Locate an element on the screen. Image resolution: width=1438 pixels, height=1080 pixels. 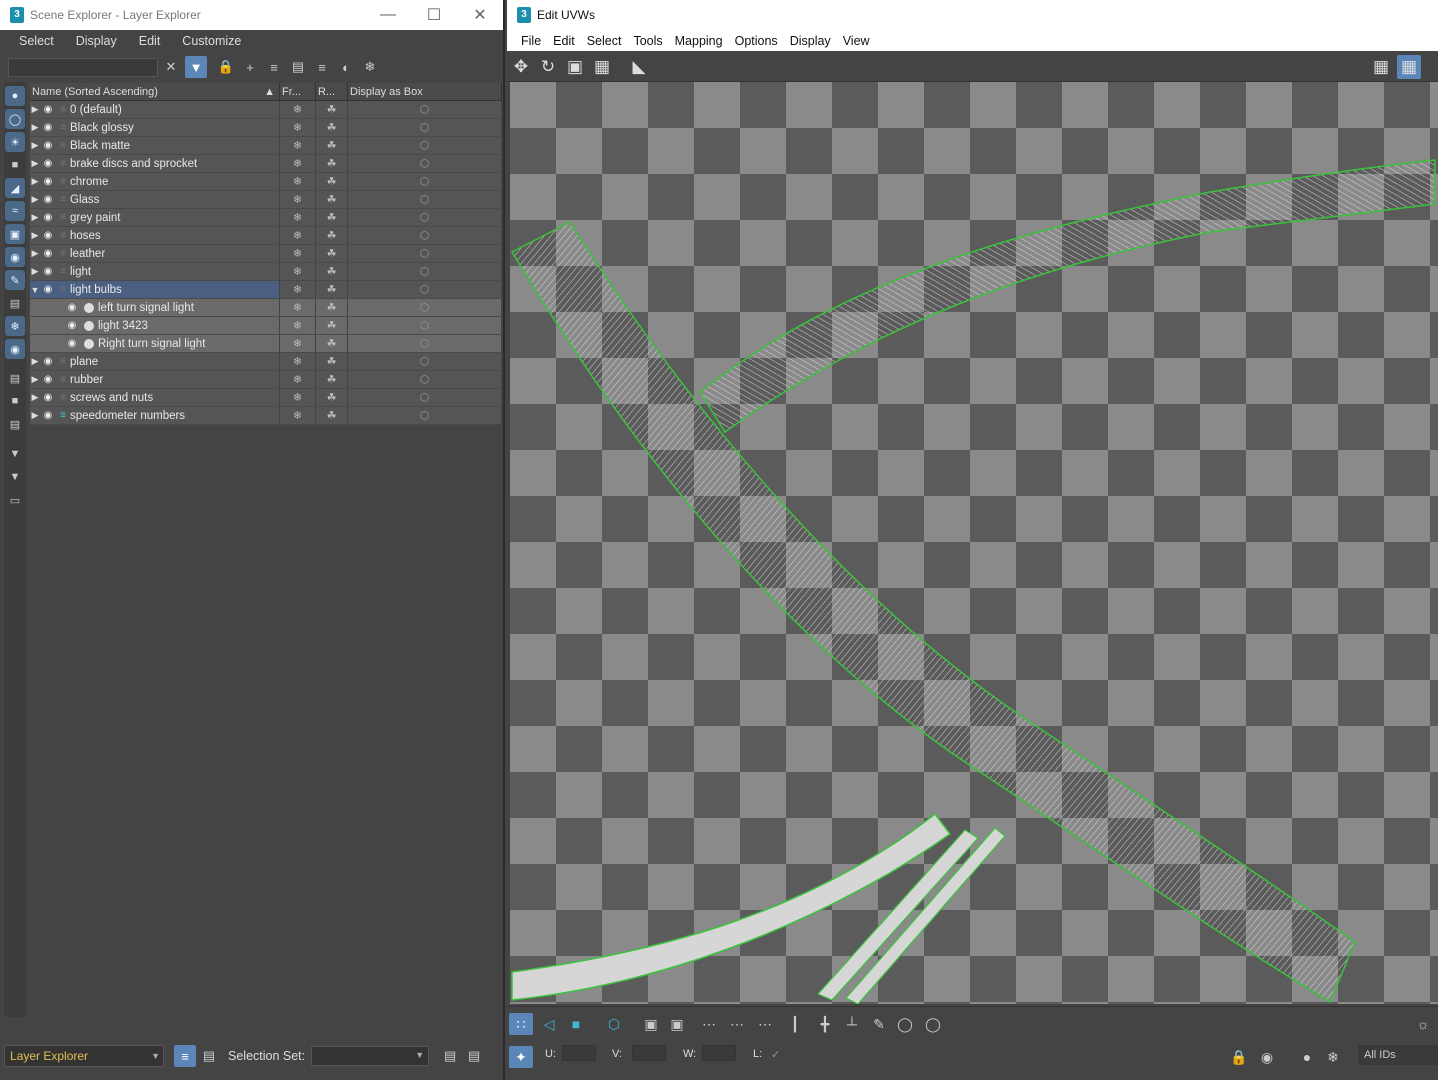
folder-icon: ▭ is located at coordinates (15, 500).